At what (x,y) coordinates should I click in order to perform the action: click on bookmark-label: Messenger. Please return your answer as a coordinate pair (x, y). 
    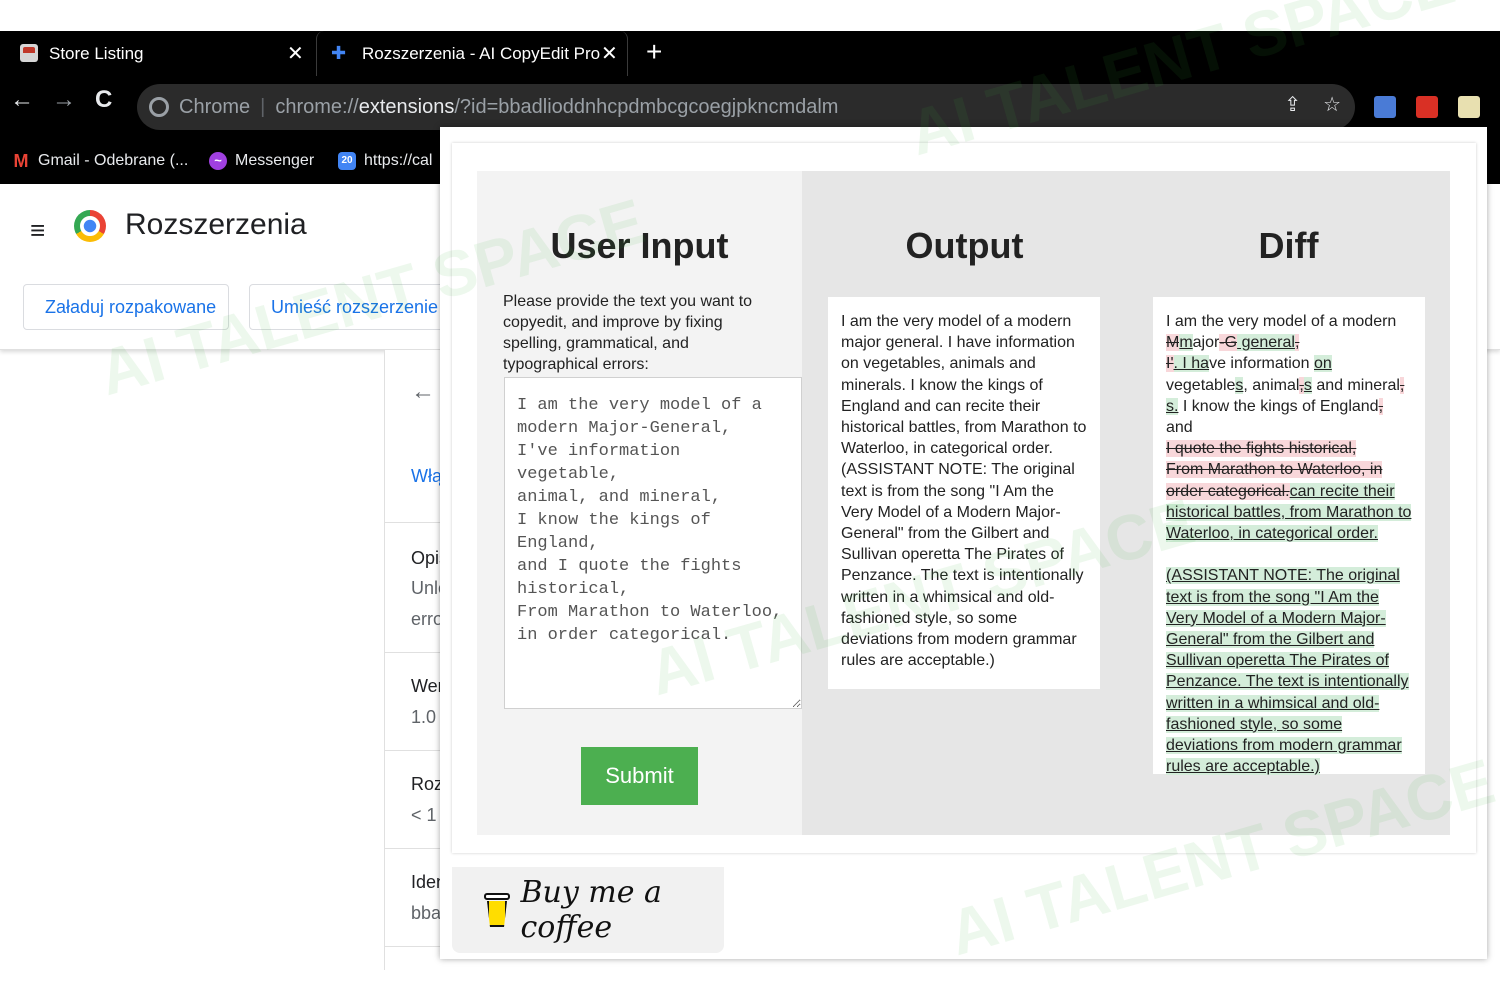
    Looking at the image, I should click on (275, 160).